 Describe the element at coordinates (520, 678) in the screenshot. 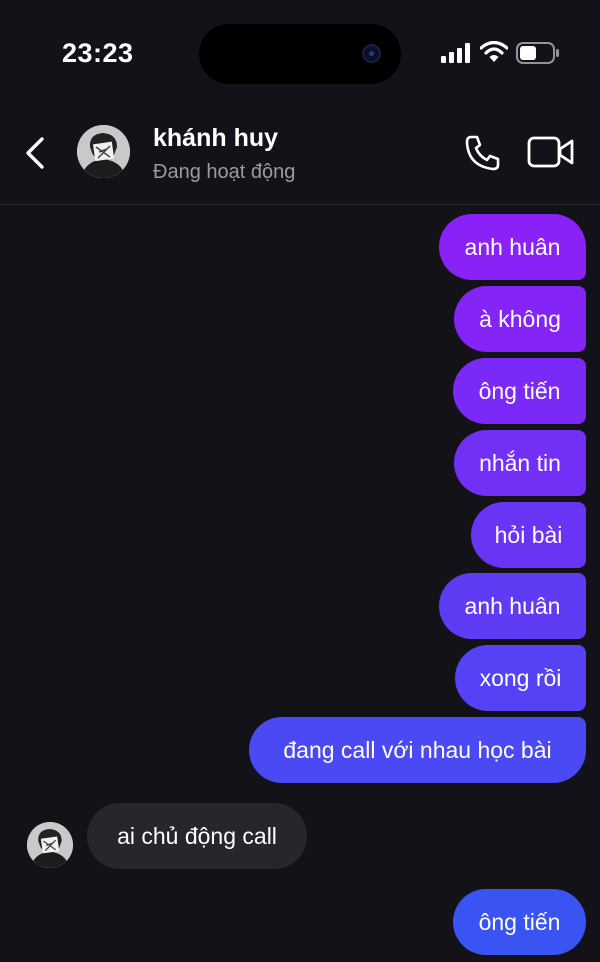

I see `message-bubble-outgoing: xong rồi` at that location.